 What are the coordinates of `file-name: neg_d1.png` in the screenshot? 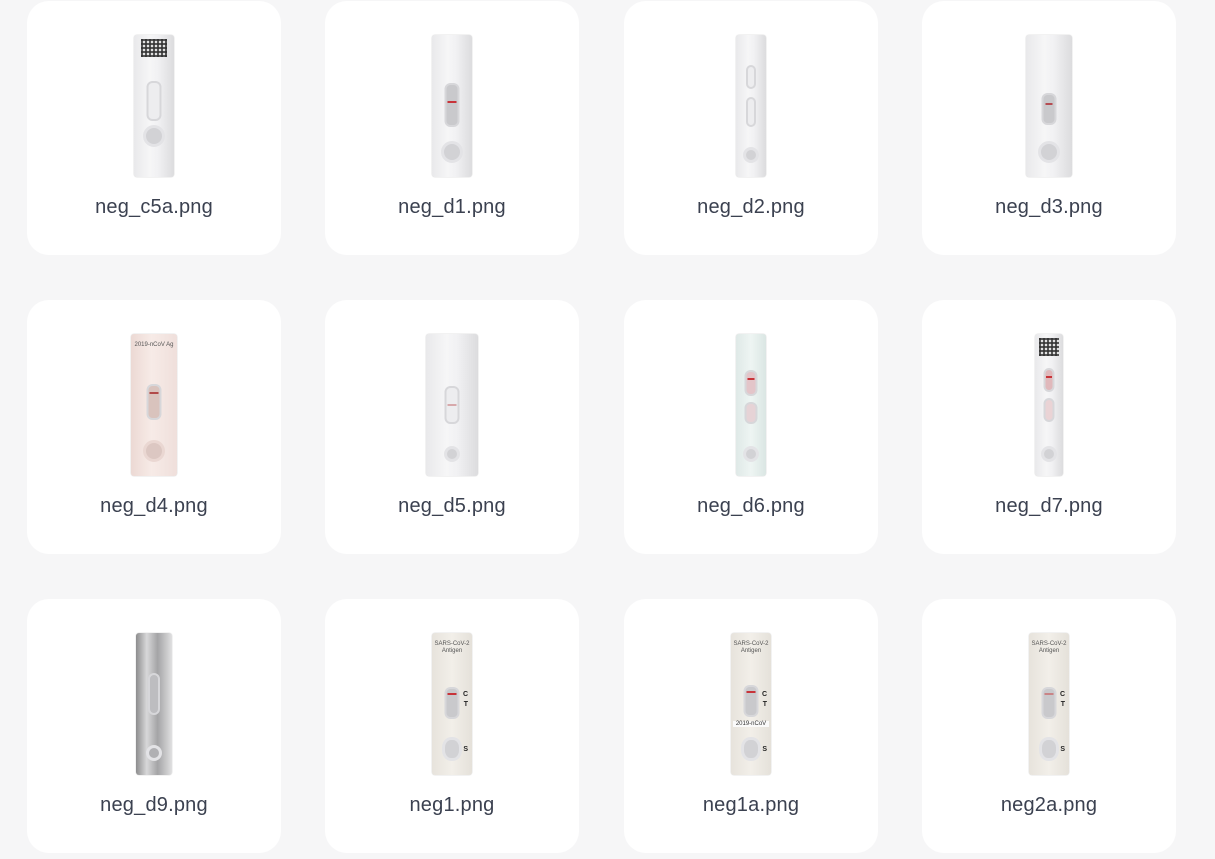 It's located at (452, 207).